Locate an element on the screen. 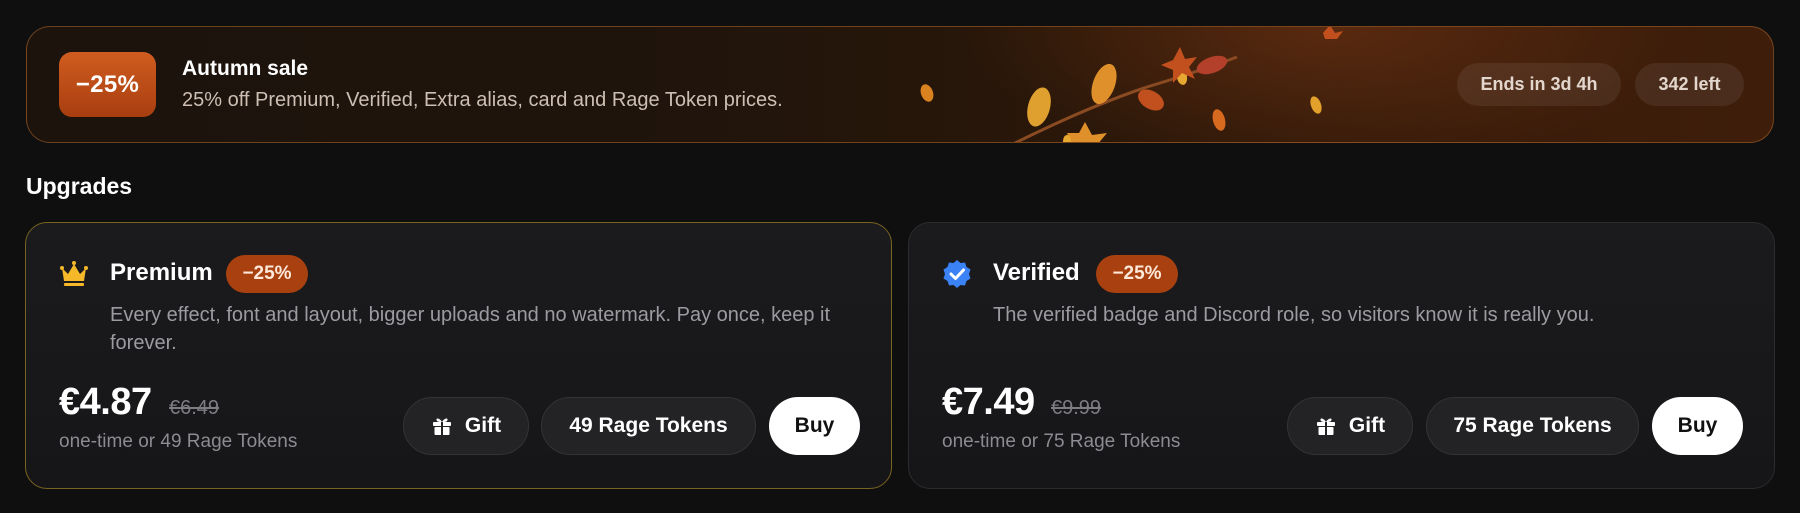  verified-old-price: €9.99 is located at coordinates (1076, 408).